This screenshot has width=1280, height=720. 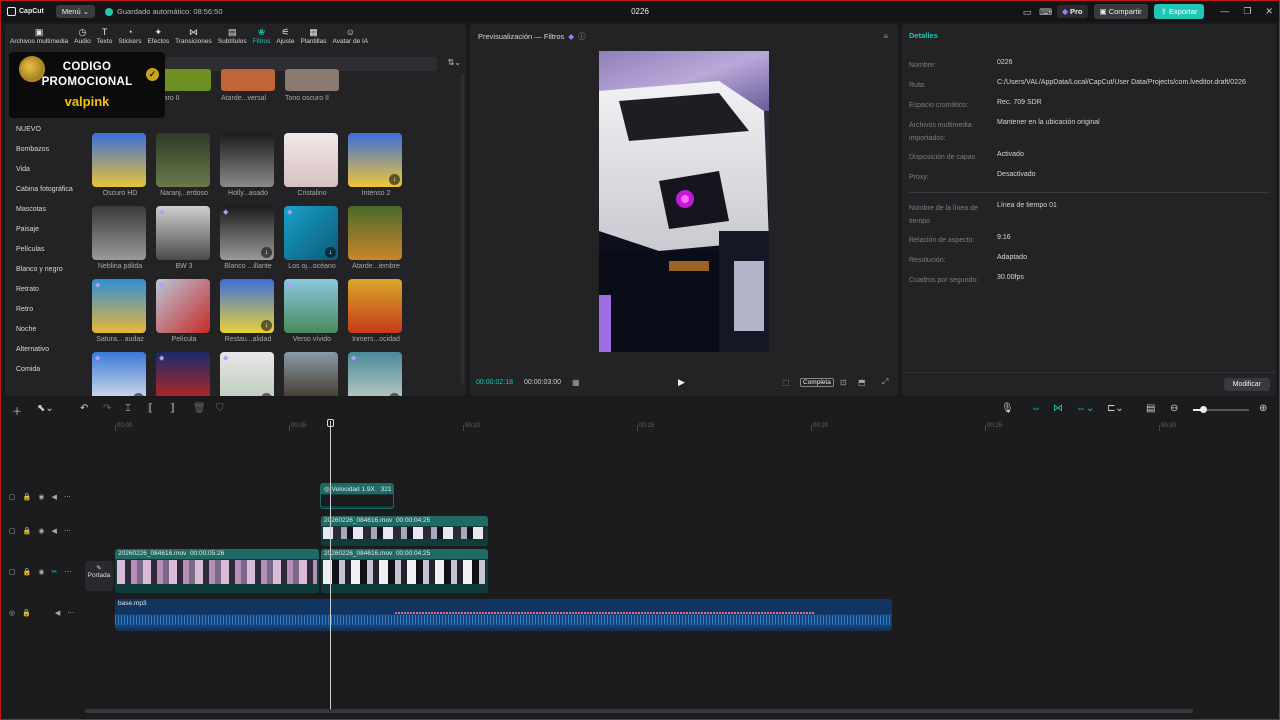 I want to click on category-item: Alternativo, so click(x=45, y=350).